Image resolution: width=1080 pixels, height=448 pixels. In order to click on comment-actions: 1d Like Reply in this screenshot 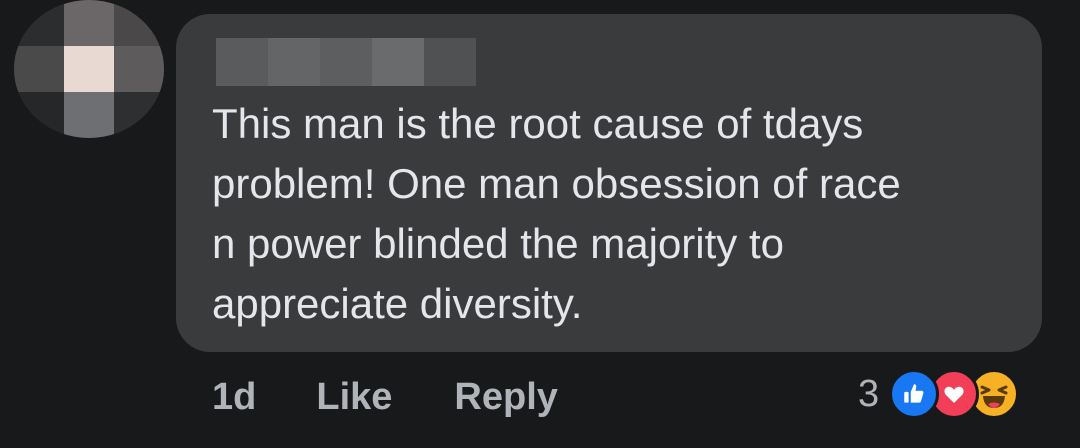, I will do `click(385, 397)`.